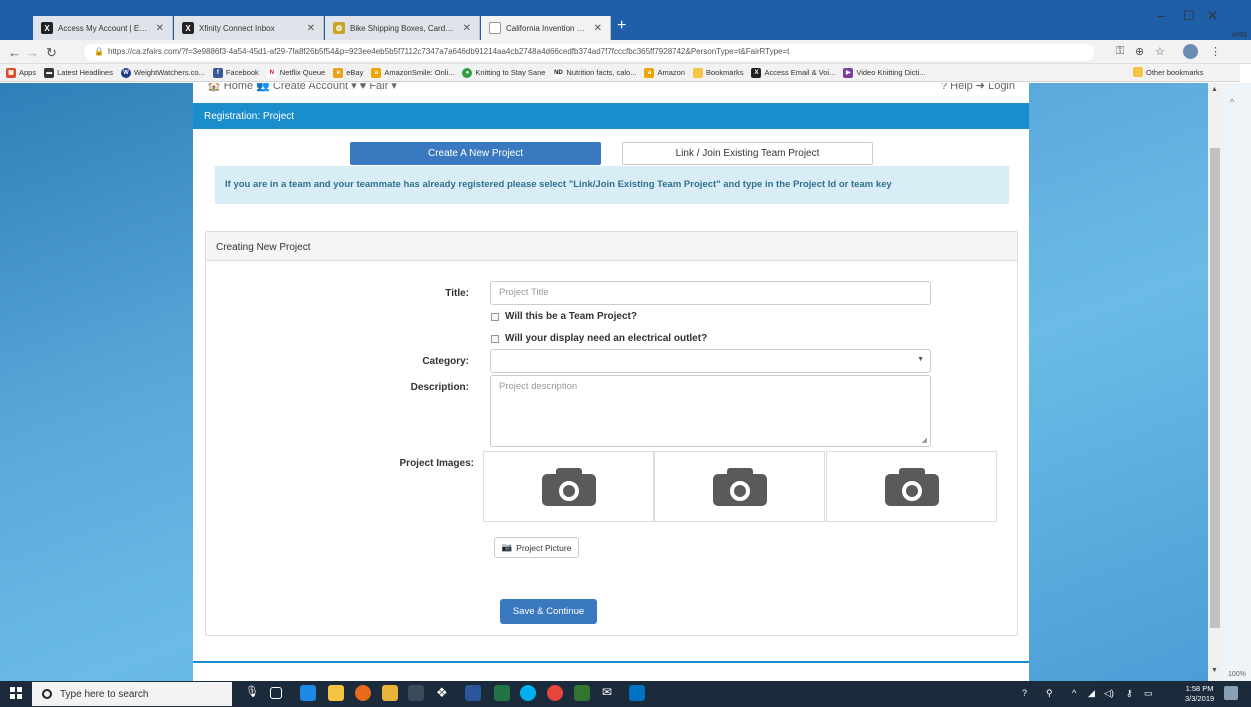 Image resolution: width=1251 pixels, height=707 pixels. What do you see at coordinates (416, 693) in the screenshot?
I see `amazon-app-icon` at bounding box center [416, 693].